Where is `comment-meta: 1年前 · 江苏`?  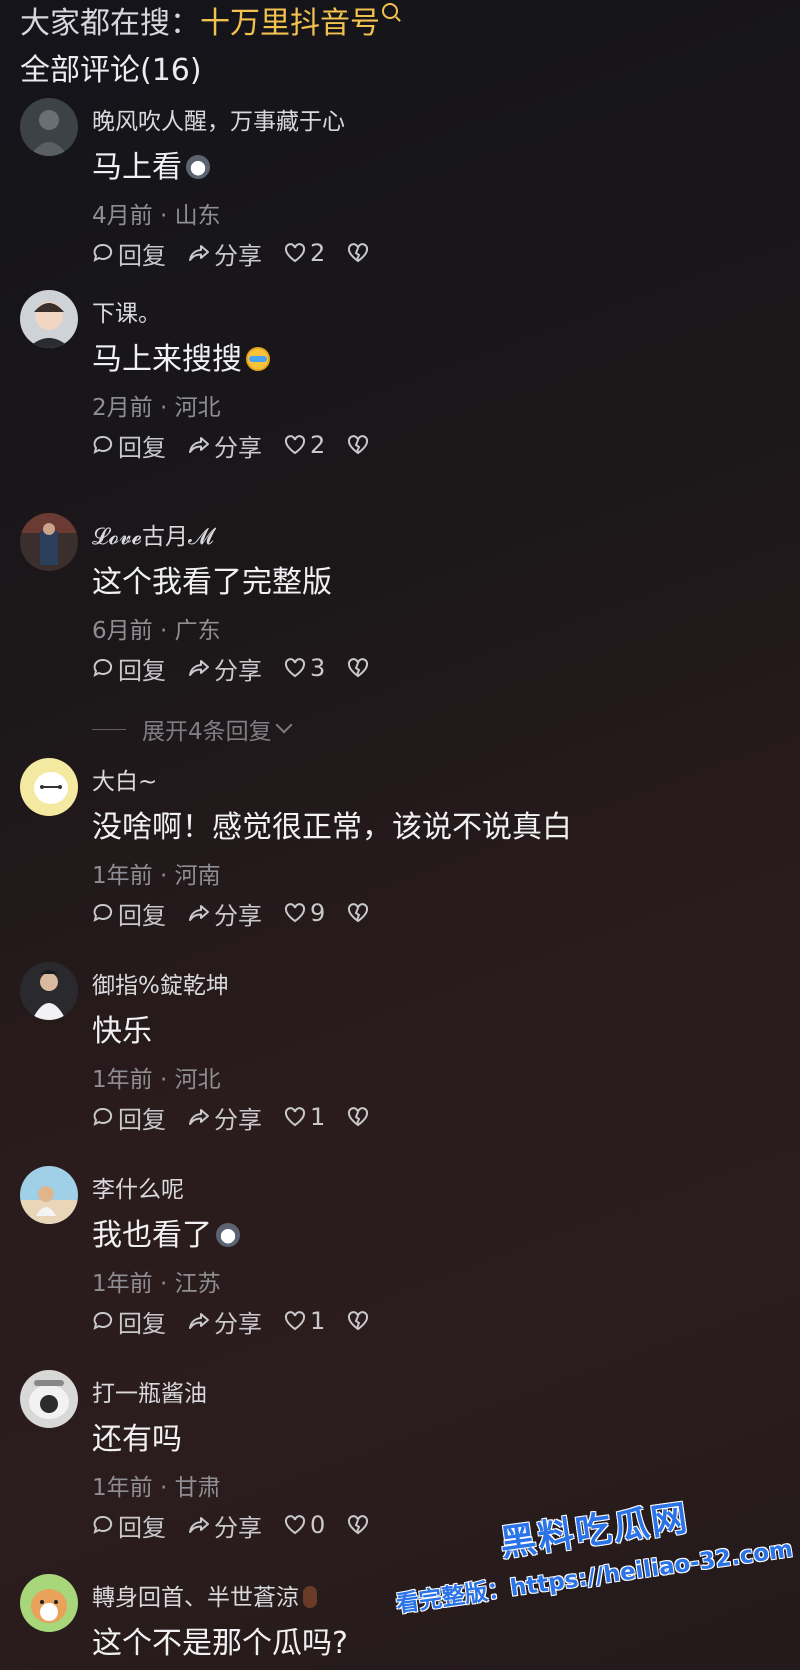
comment-meta: 1年前 · 江苏 is located at coordinates (156, 1284).